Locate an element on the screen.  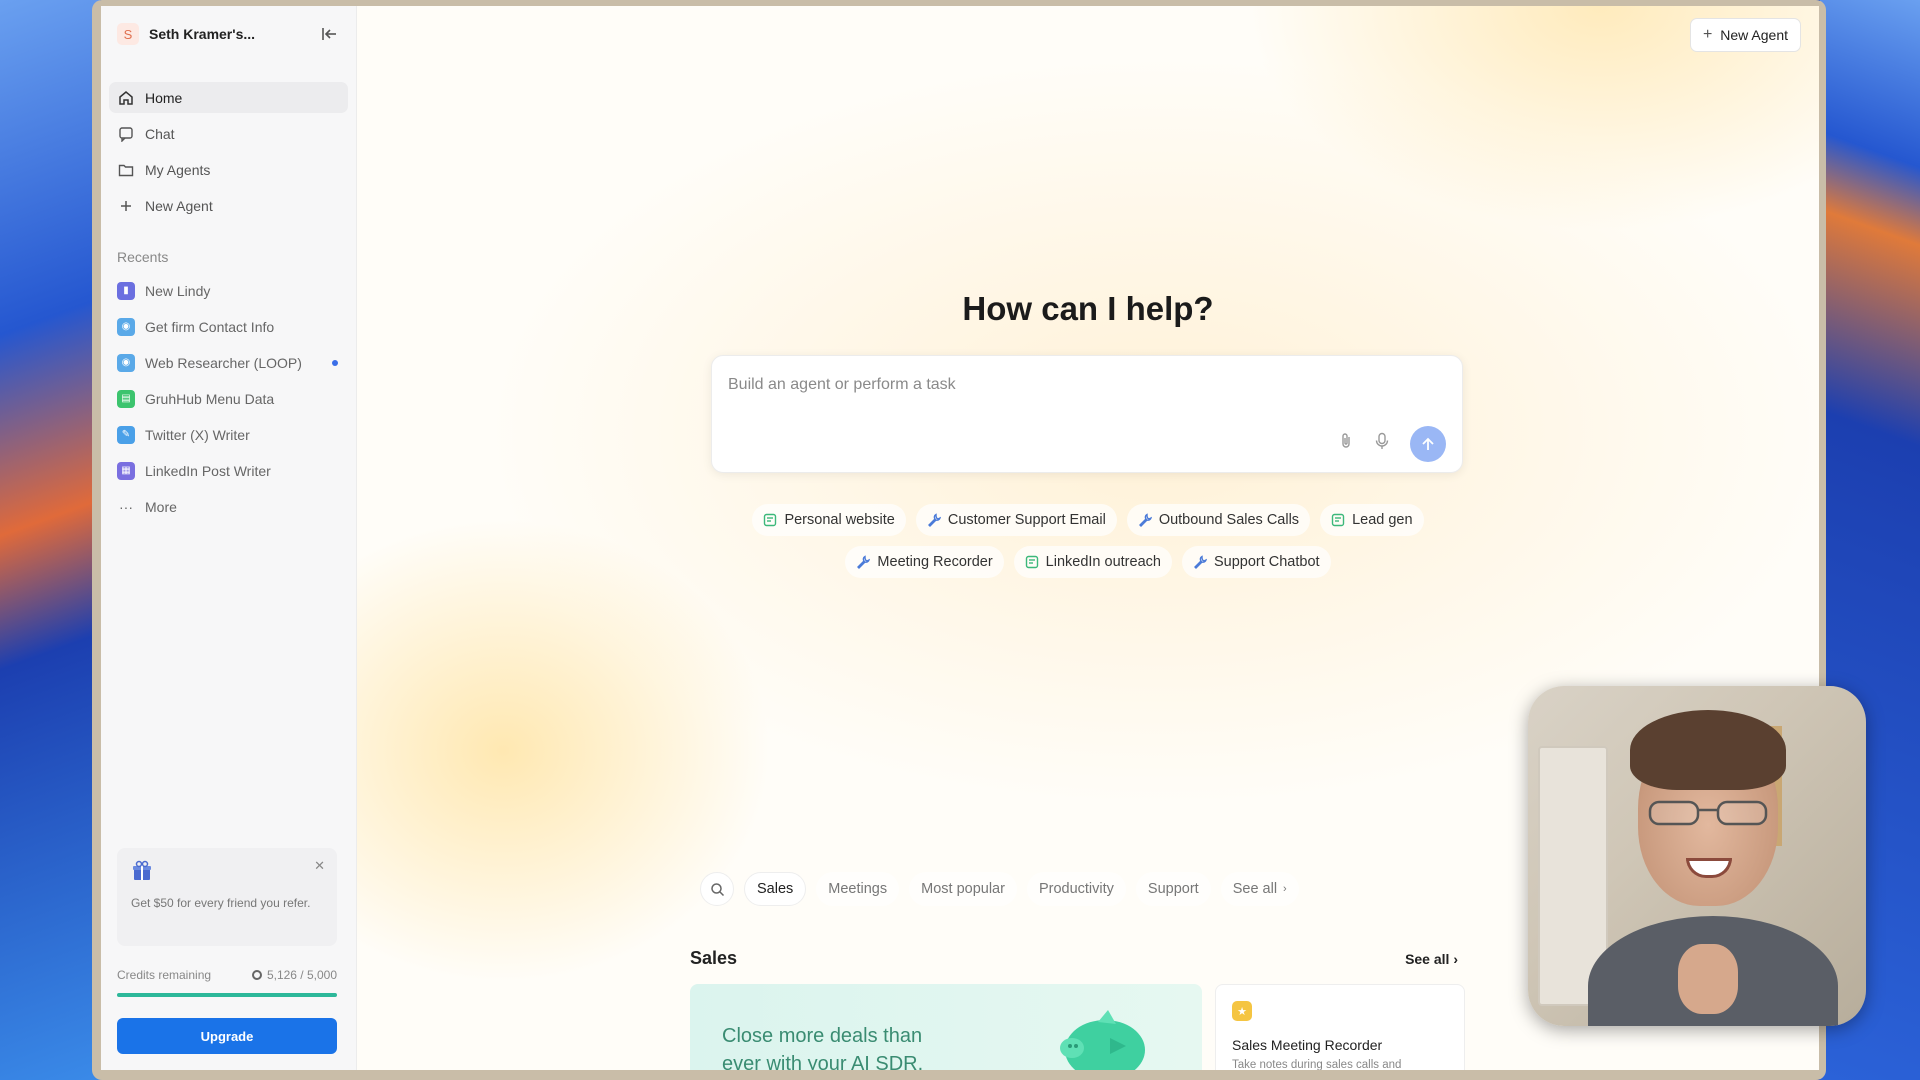
chip-label: LinkedIn outreach is located at coordinates (1103, 562).